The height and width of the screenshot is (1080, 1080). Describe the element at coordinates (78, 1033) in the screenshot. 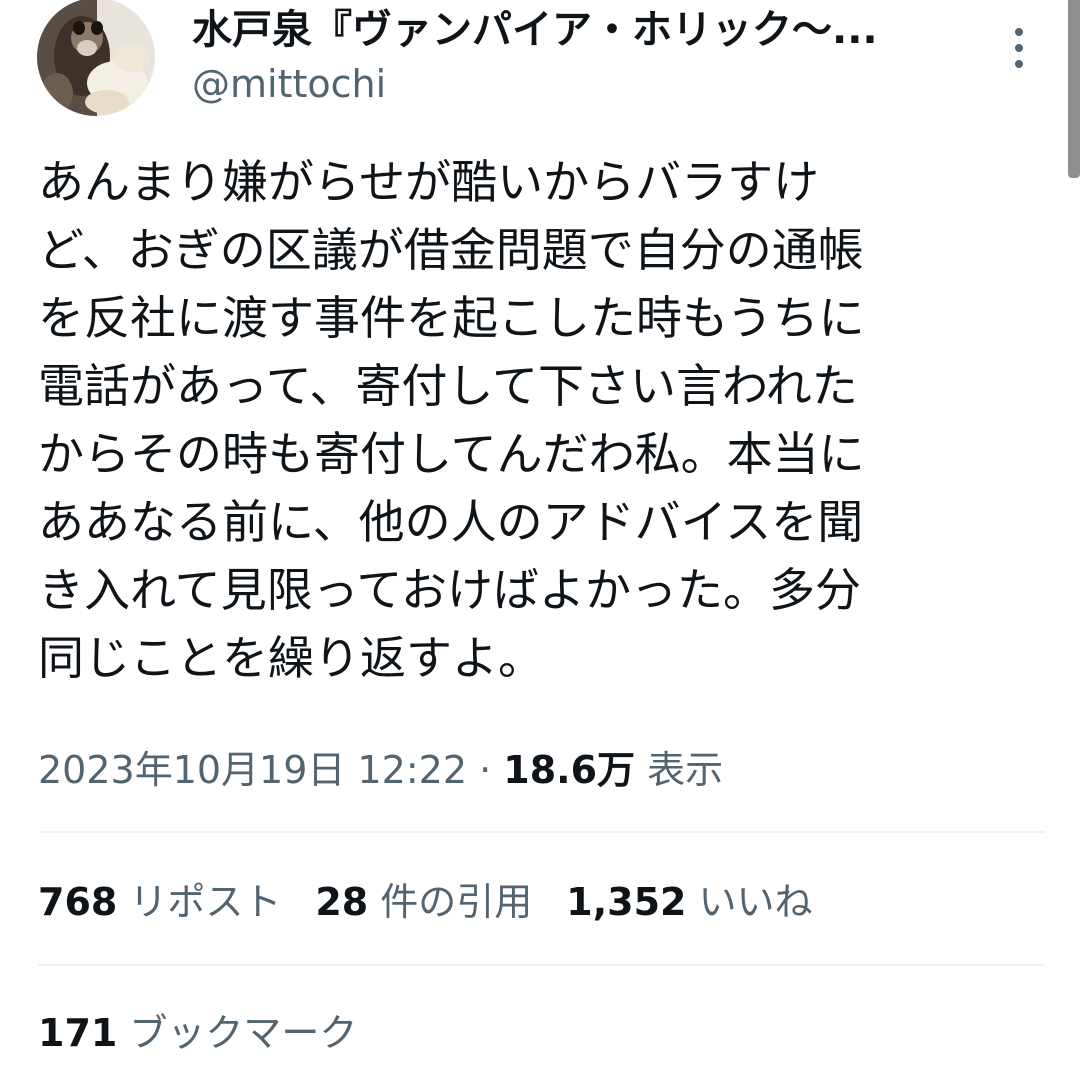

I see `bookmarks-count: 171` at that location.